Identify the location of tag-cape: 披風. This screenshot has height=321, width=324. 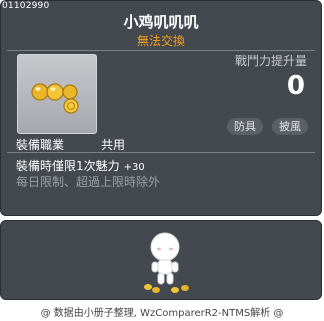
(290, 126).